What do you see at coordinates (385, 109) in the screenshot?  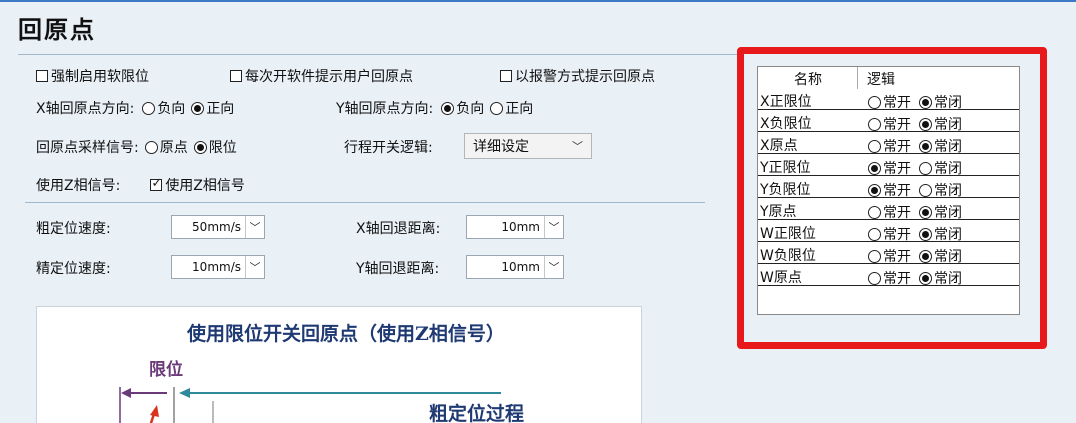 I see `y-home-direction-label: Y轴回原点方向:` at bounding box center [385, 109].